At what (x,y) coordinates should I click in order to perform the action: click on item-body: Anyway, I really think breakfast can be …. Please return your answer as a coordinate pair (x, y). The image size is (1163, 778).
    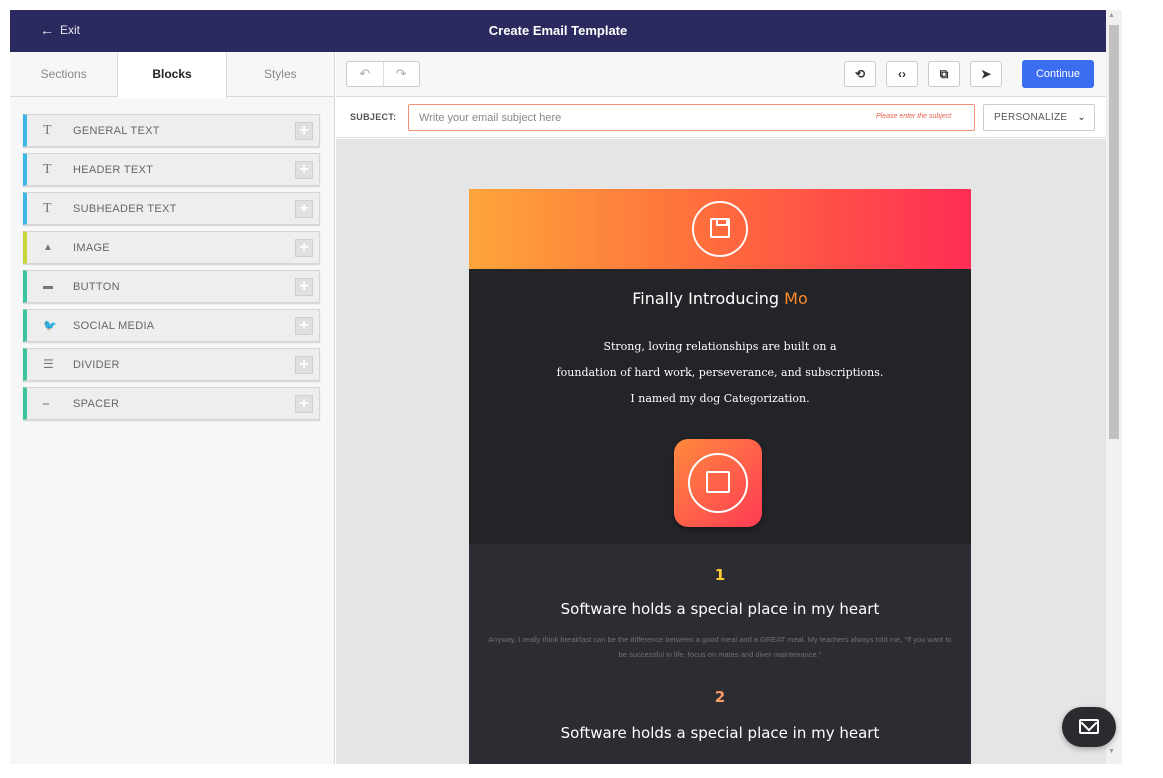
    Looking at the image, I should click on (720, 647).